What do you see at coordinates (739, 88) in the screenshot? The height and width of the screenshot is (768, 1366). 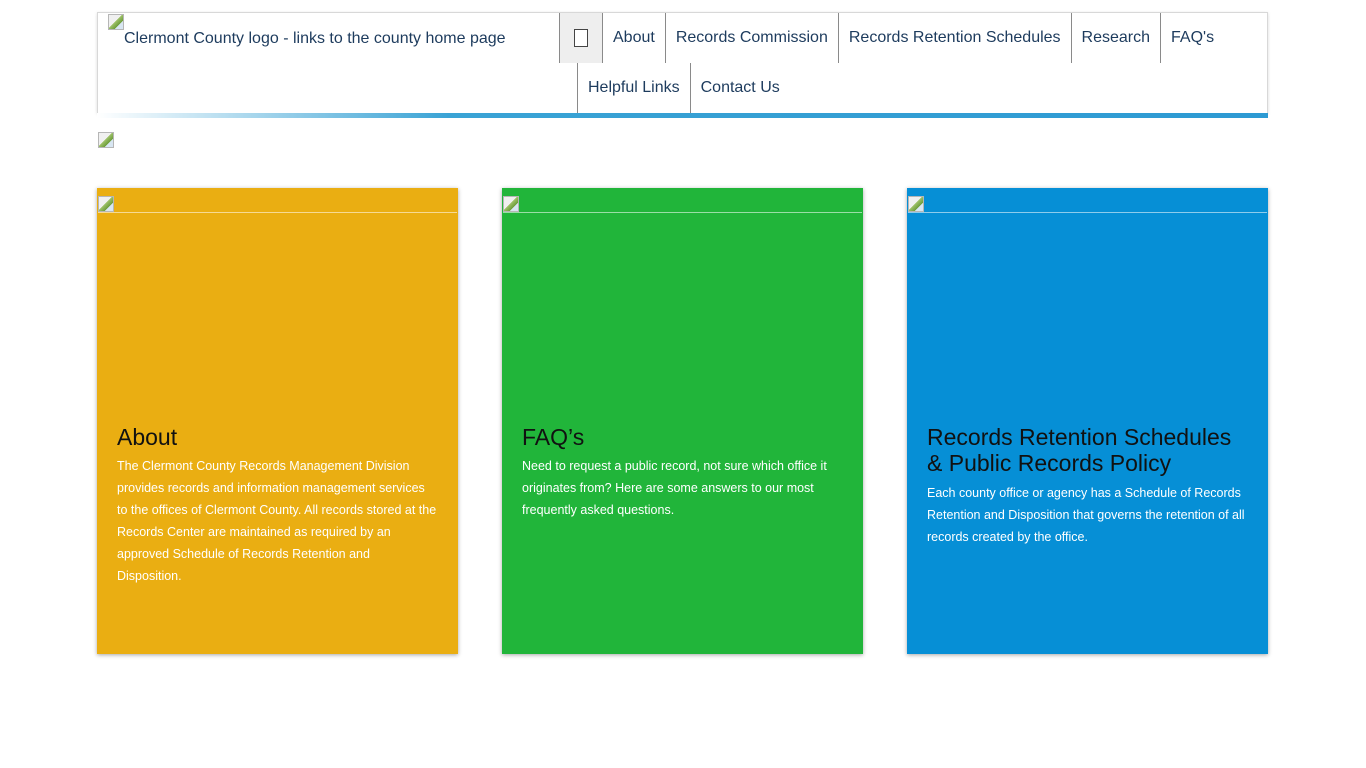 I see `nav-item-contact-us: Contact Us` at bounding box center [739, 88].